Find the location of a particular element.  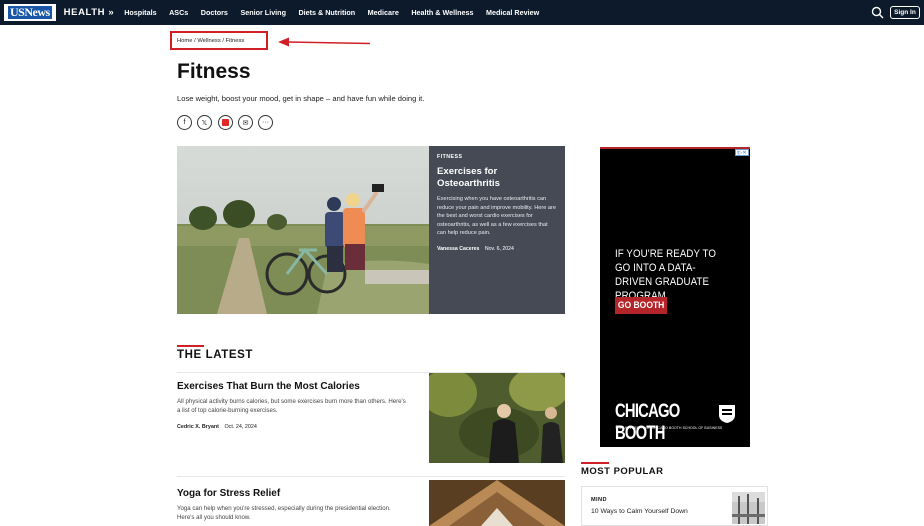

feature-byline: Vanessa Caceres Nov. 6, 2024 is located at coordinates (497, 249).